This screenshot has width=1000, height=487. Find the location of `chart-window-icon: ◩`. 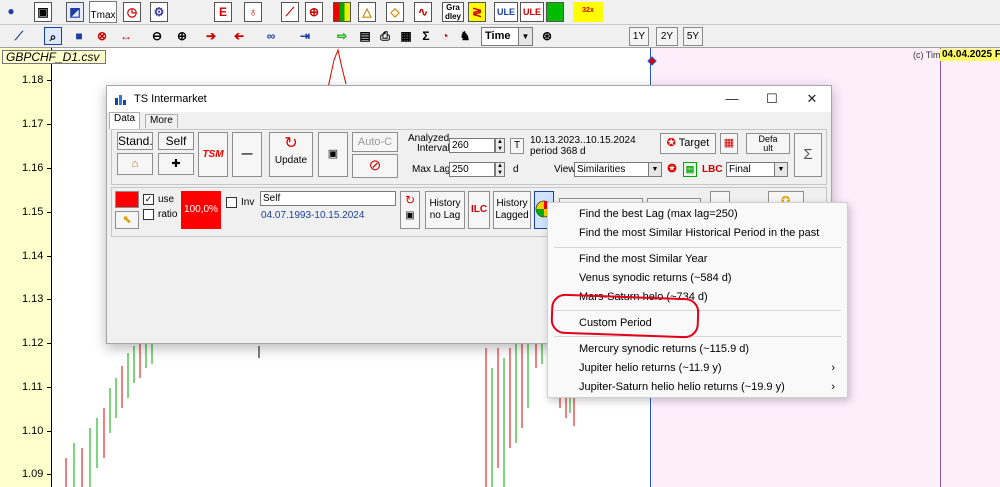

chart-window-icon: ◩ is located at coordinates (75, 12).